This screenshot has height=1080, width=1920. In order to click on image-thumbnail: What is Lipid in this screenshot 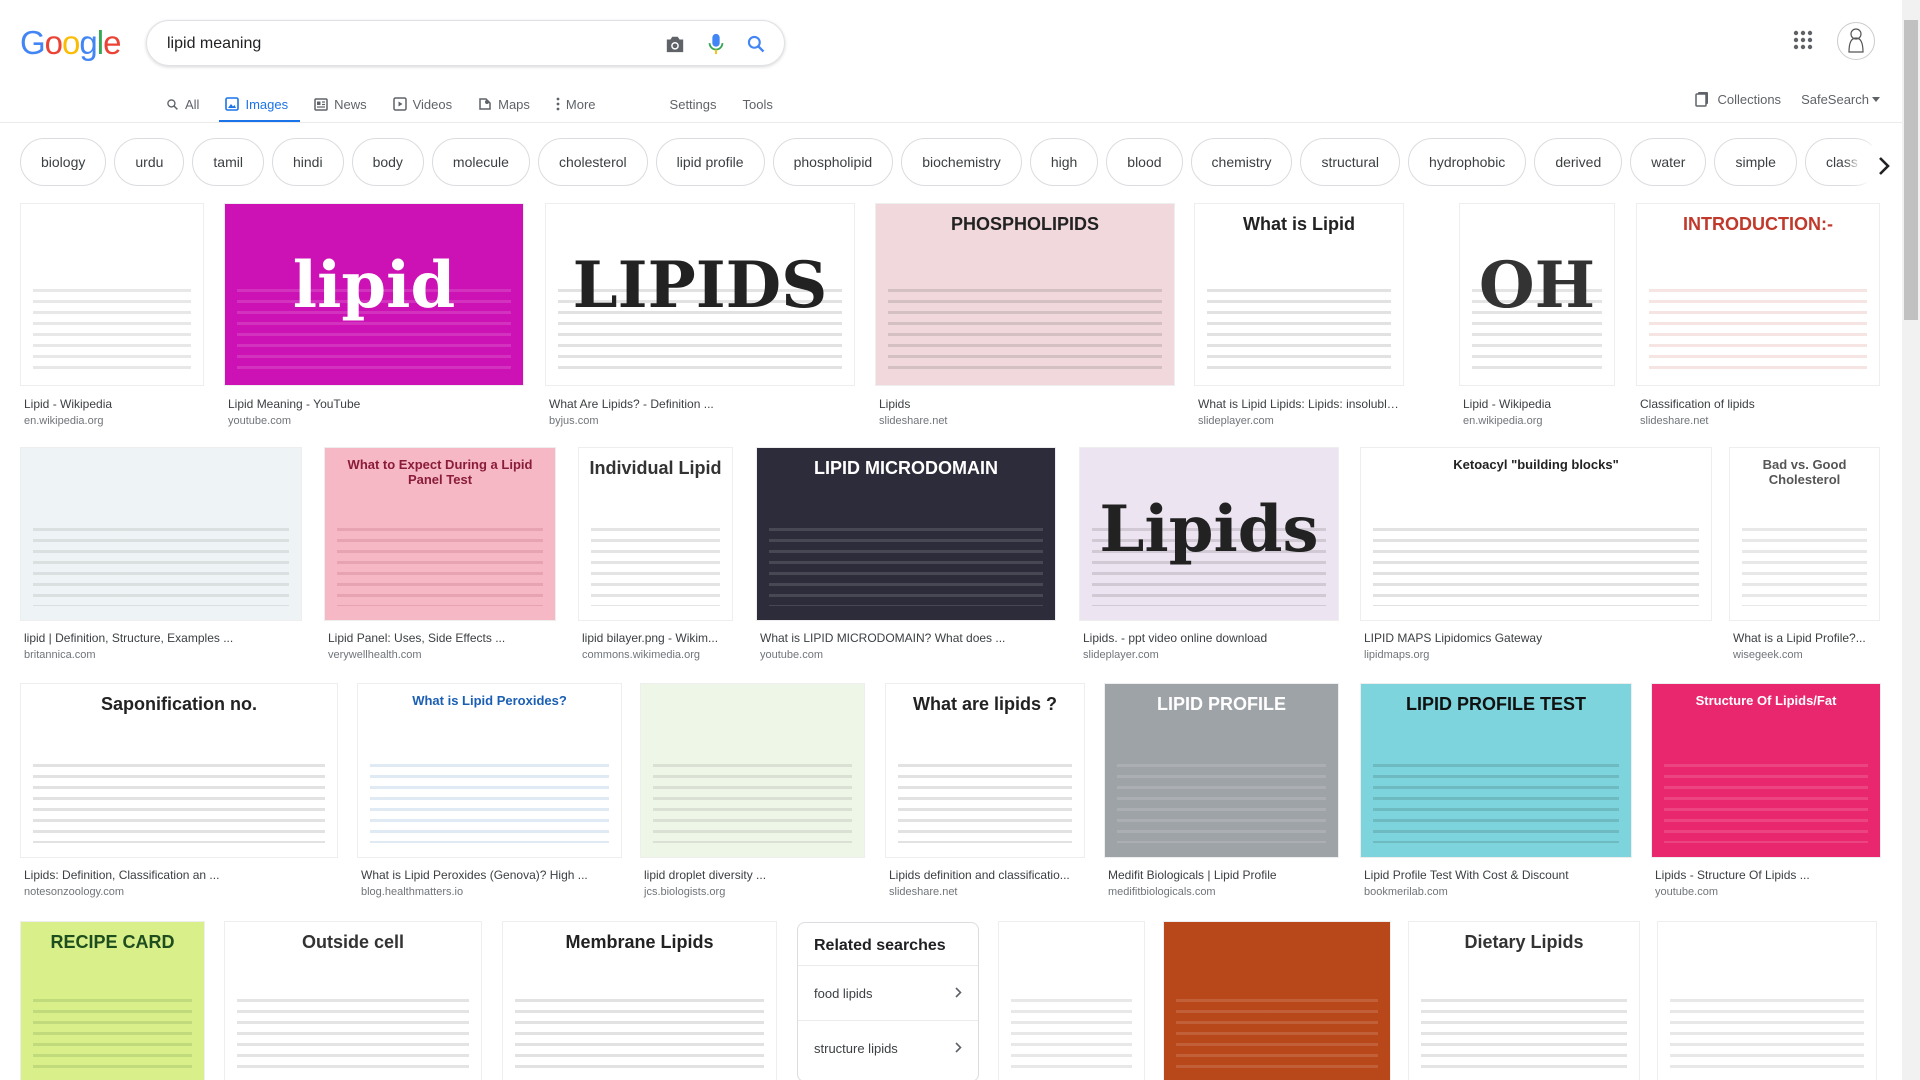, I will do `click(1299, 294)`.